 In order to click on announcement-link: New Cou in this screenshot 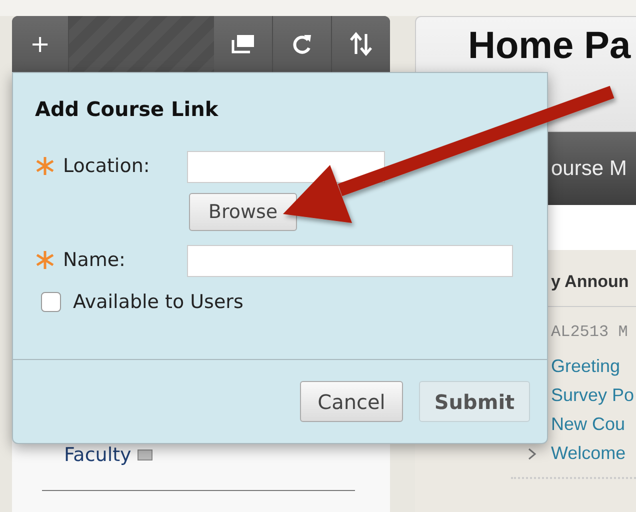, I will do `click(588, 424)`.